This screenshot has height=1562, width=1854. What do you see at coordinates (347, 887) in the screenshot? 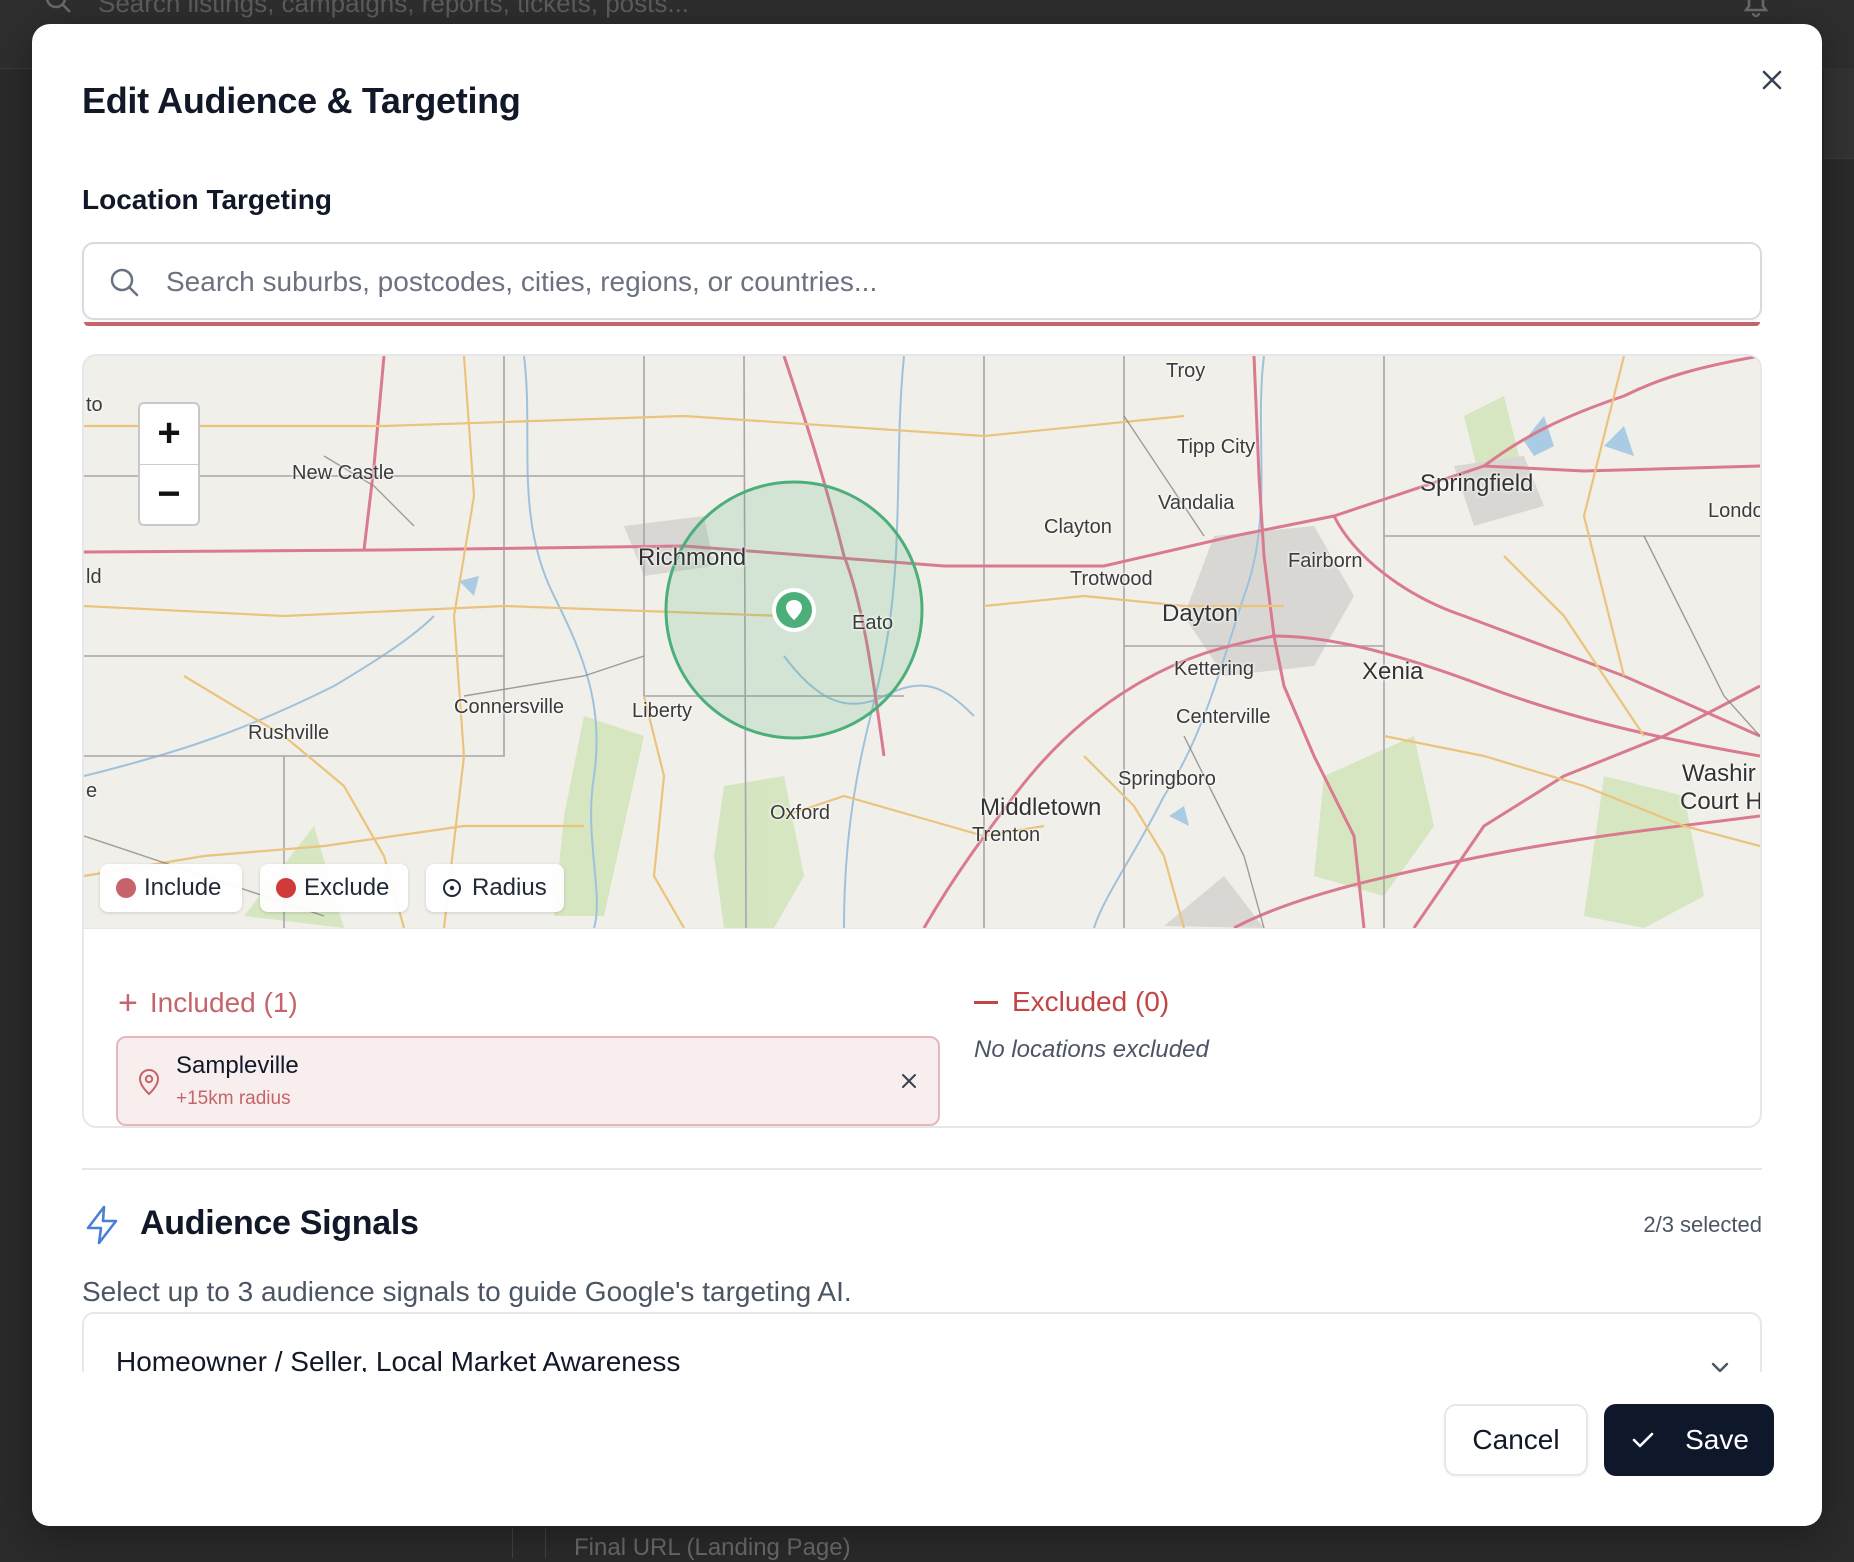
I see `exclude-chip-label: Exclude` at bounding box center [347, 887].